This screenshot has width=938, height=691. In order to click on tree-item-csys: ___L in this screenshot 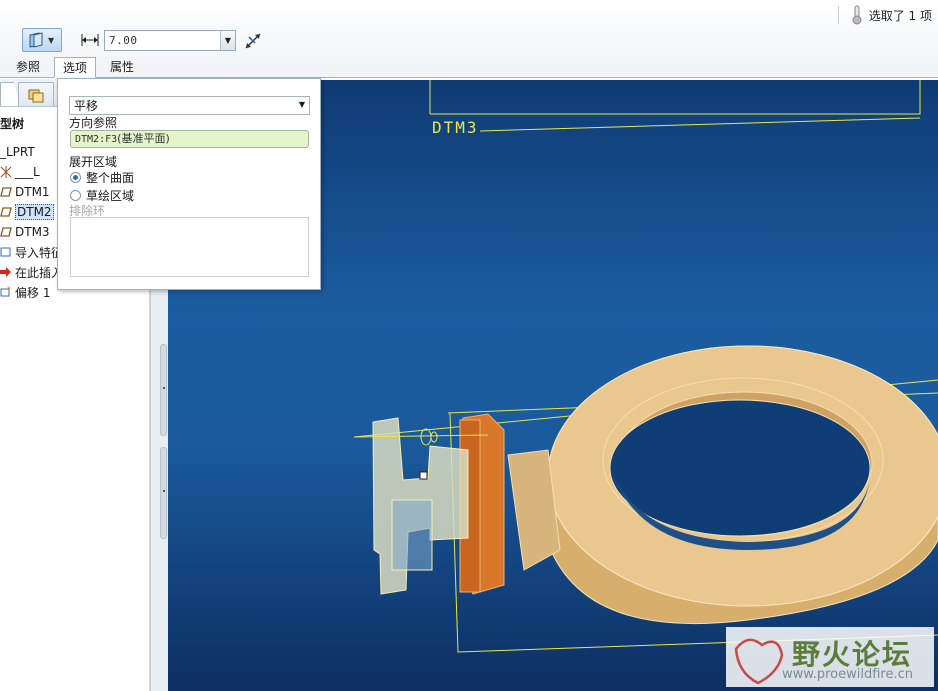, I will do `click(20, 172)`.